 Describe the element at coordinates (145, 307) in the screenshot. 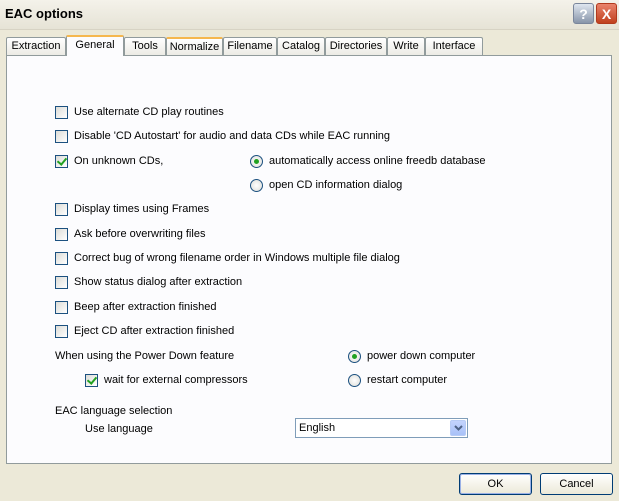

I see `beep-label: Beep after extraction finished` at that location.